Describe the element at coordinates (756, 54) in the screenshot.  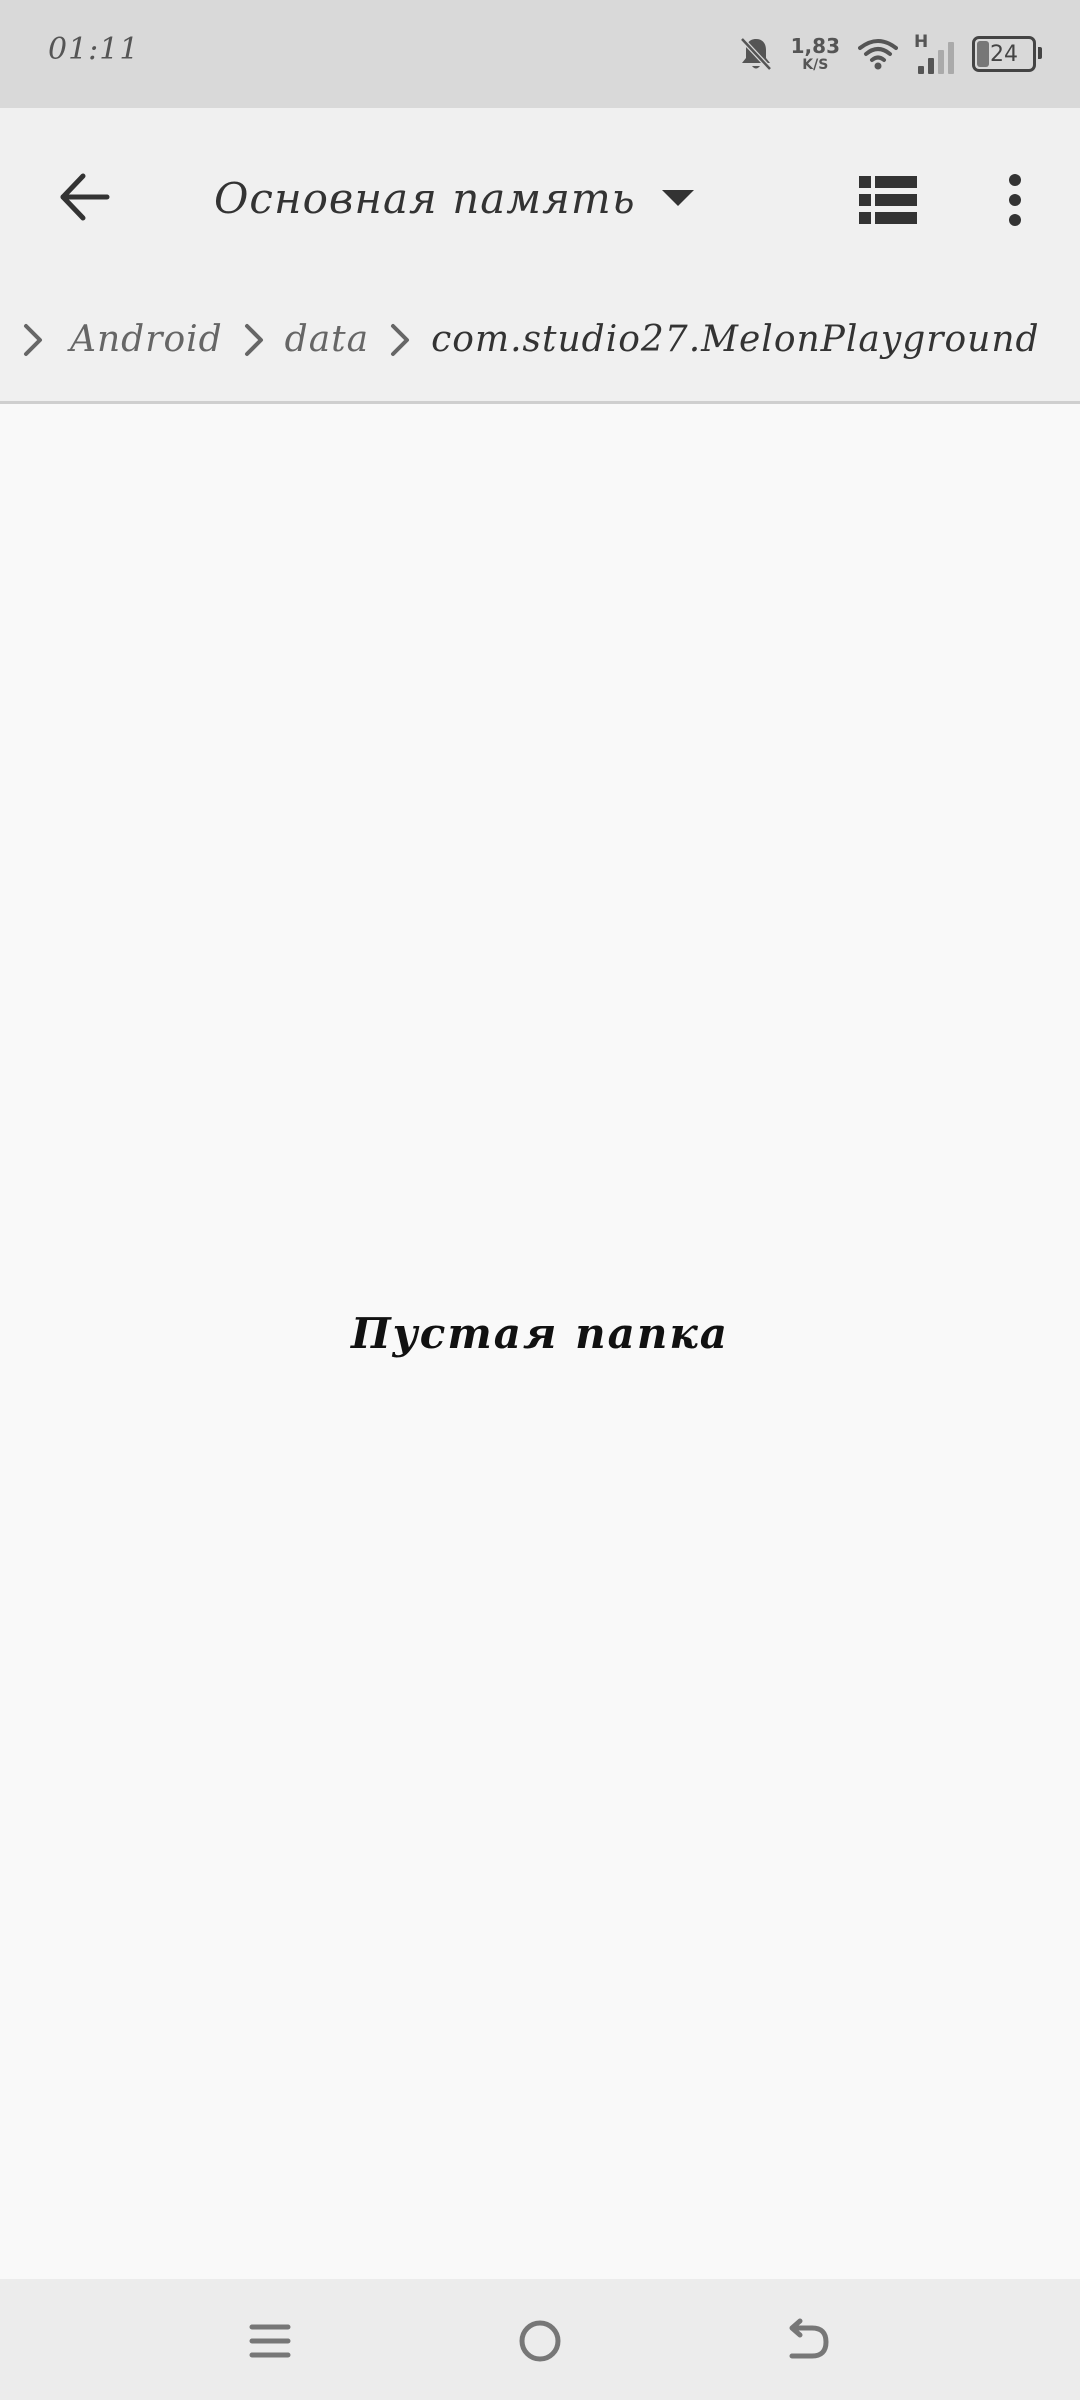
I see `bell-off-icon` at that location.